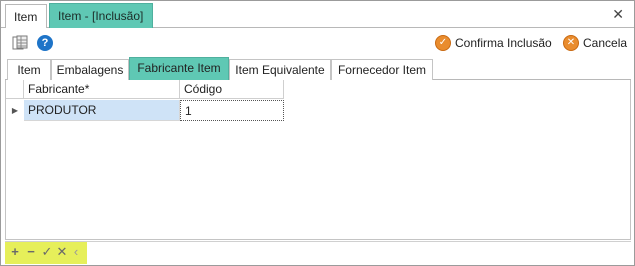  Describe the element at coordinates (232, 97) in the screenshot. I see `column-header-codigo-fabricante: Código Fabricante*` at that location.